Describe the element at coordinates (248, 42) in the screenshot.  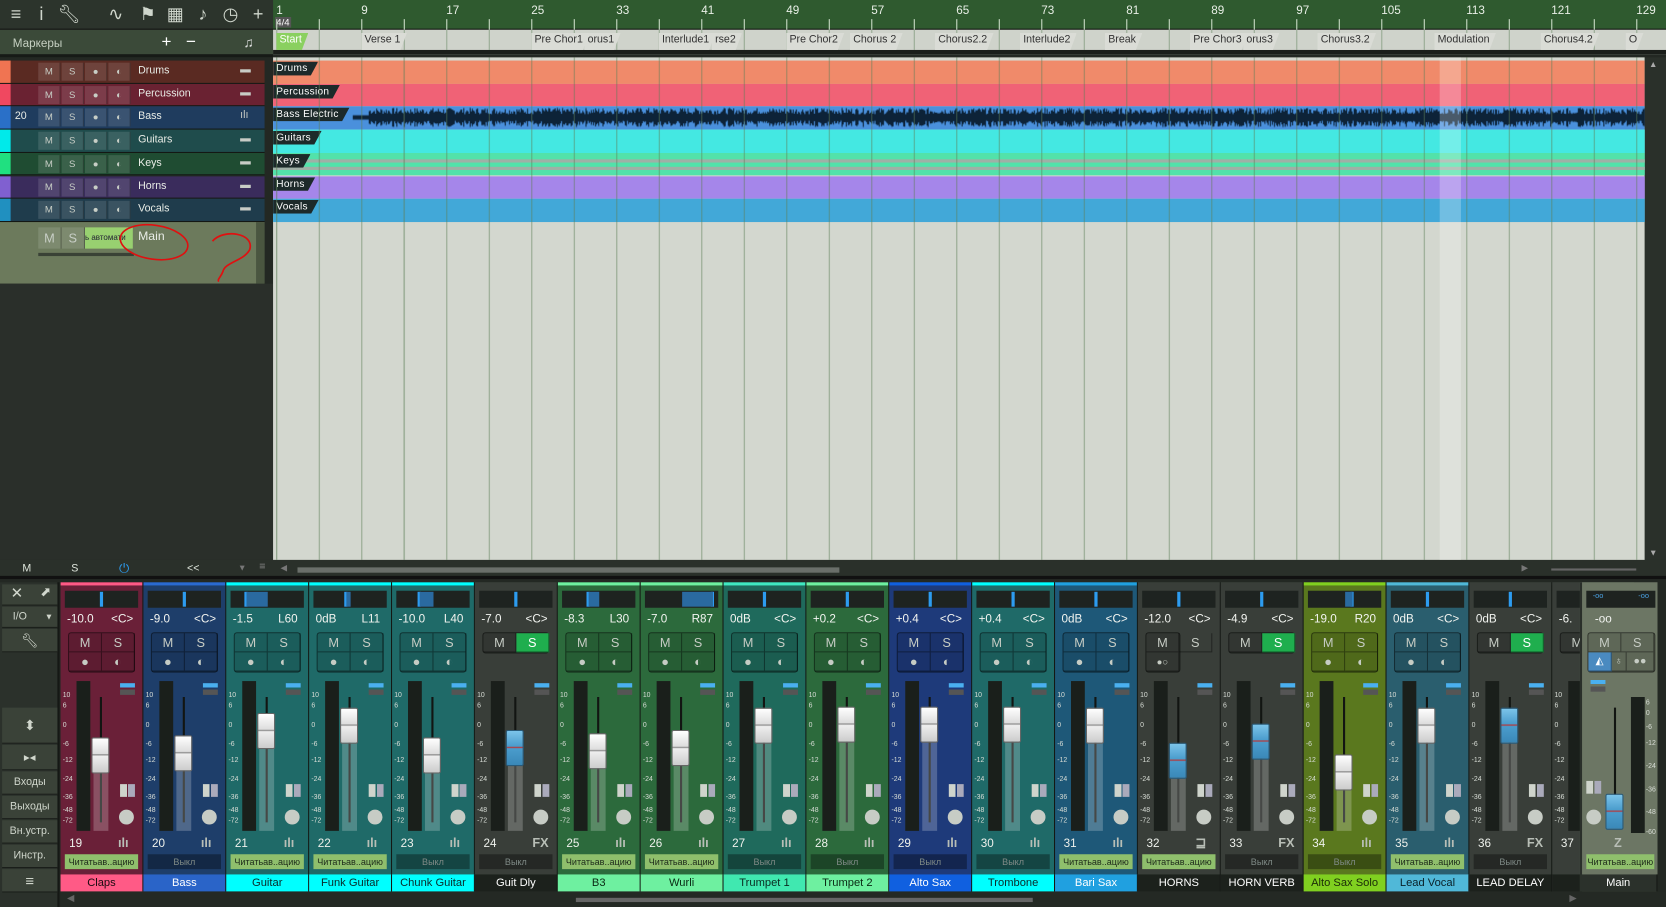
I see `music-note-icon: ♫` at that location.